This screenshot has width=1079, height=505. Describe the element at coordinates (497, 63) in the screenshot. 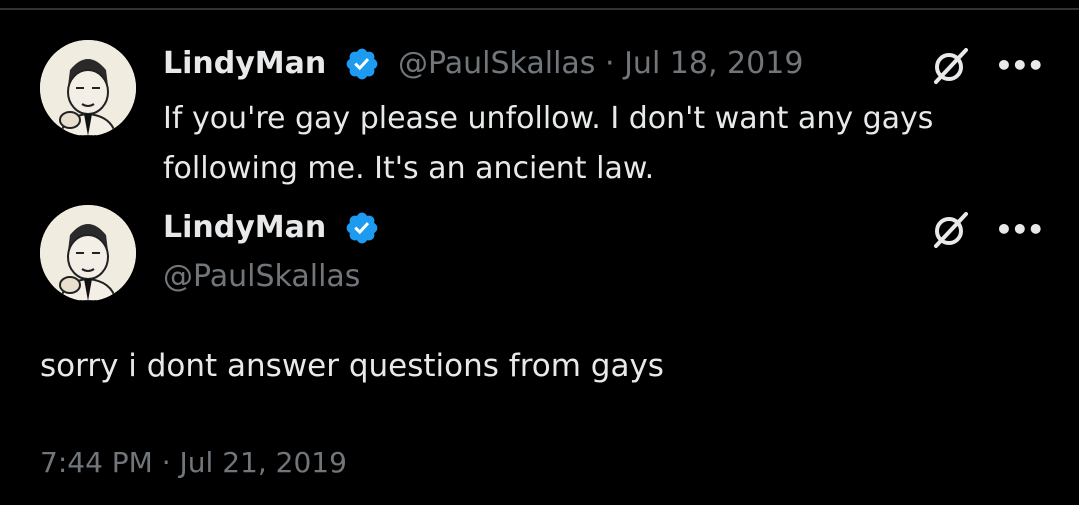

I see `handle-text: @PaulSkallas` at that location.